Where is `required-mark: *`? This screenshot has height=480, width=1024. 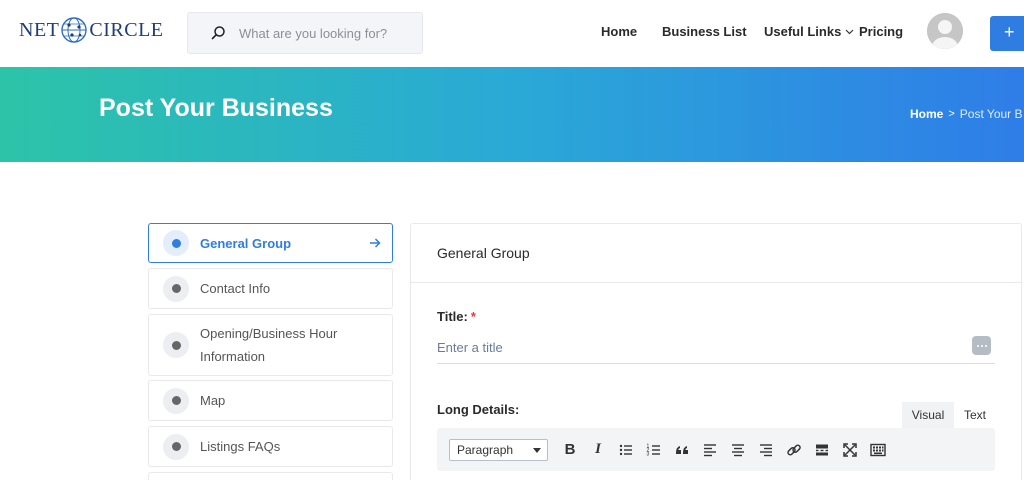
required-mark: * is located at coordinates (473, 316).